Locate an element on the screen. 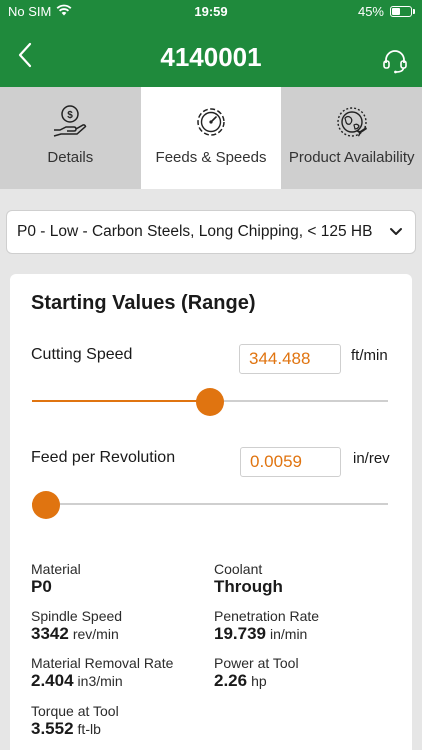 This screenshot has height=750, width=422. support-button is located at coordinates (395, 61).